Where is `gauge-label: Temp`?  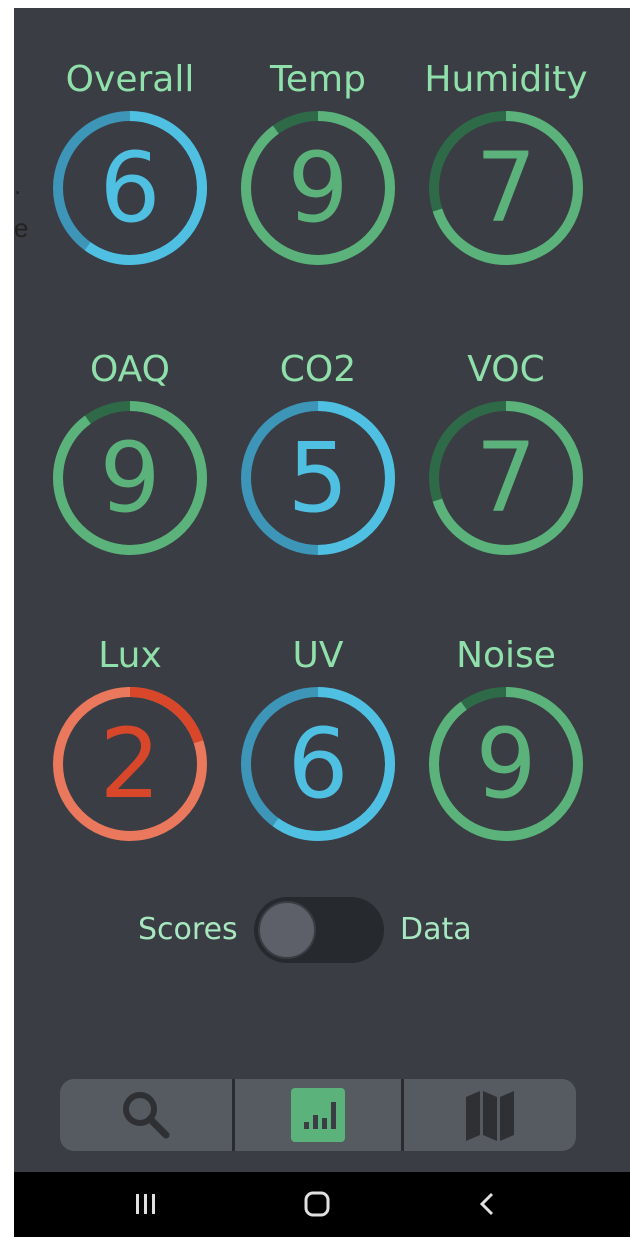 gauge-label: Temp is located at coordinates (318, 79).